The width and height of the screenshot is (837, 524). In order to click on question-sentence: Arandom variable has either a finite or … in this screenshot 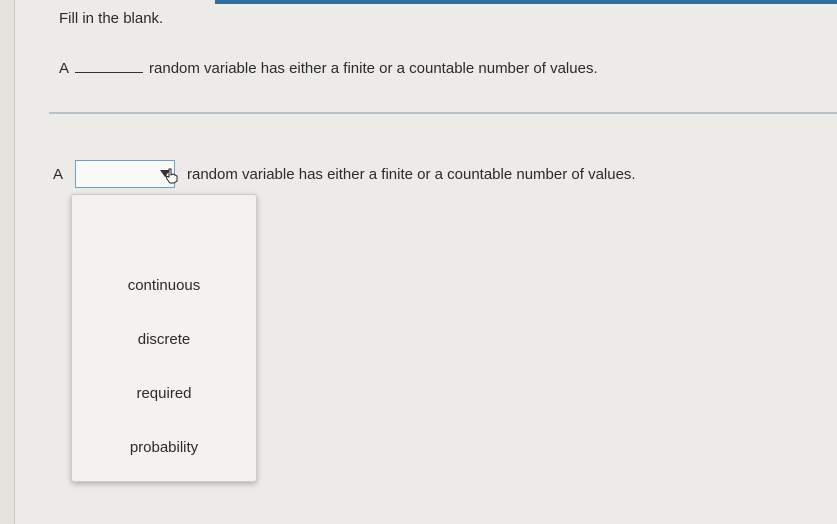, I will do `click(328, 68)`.